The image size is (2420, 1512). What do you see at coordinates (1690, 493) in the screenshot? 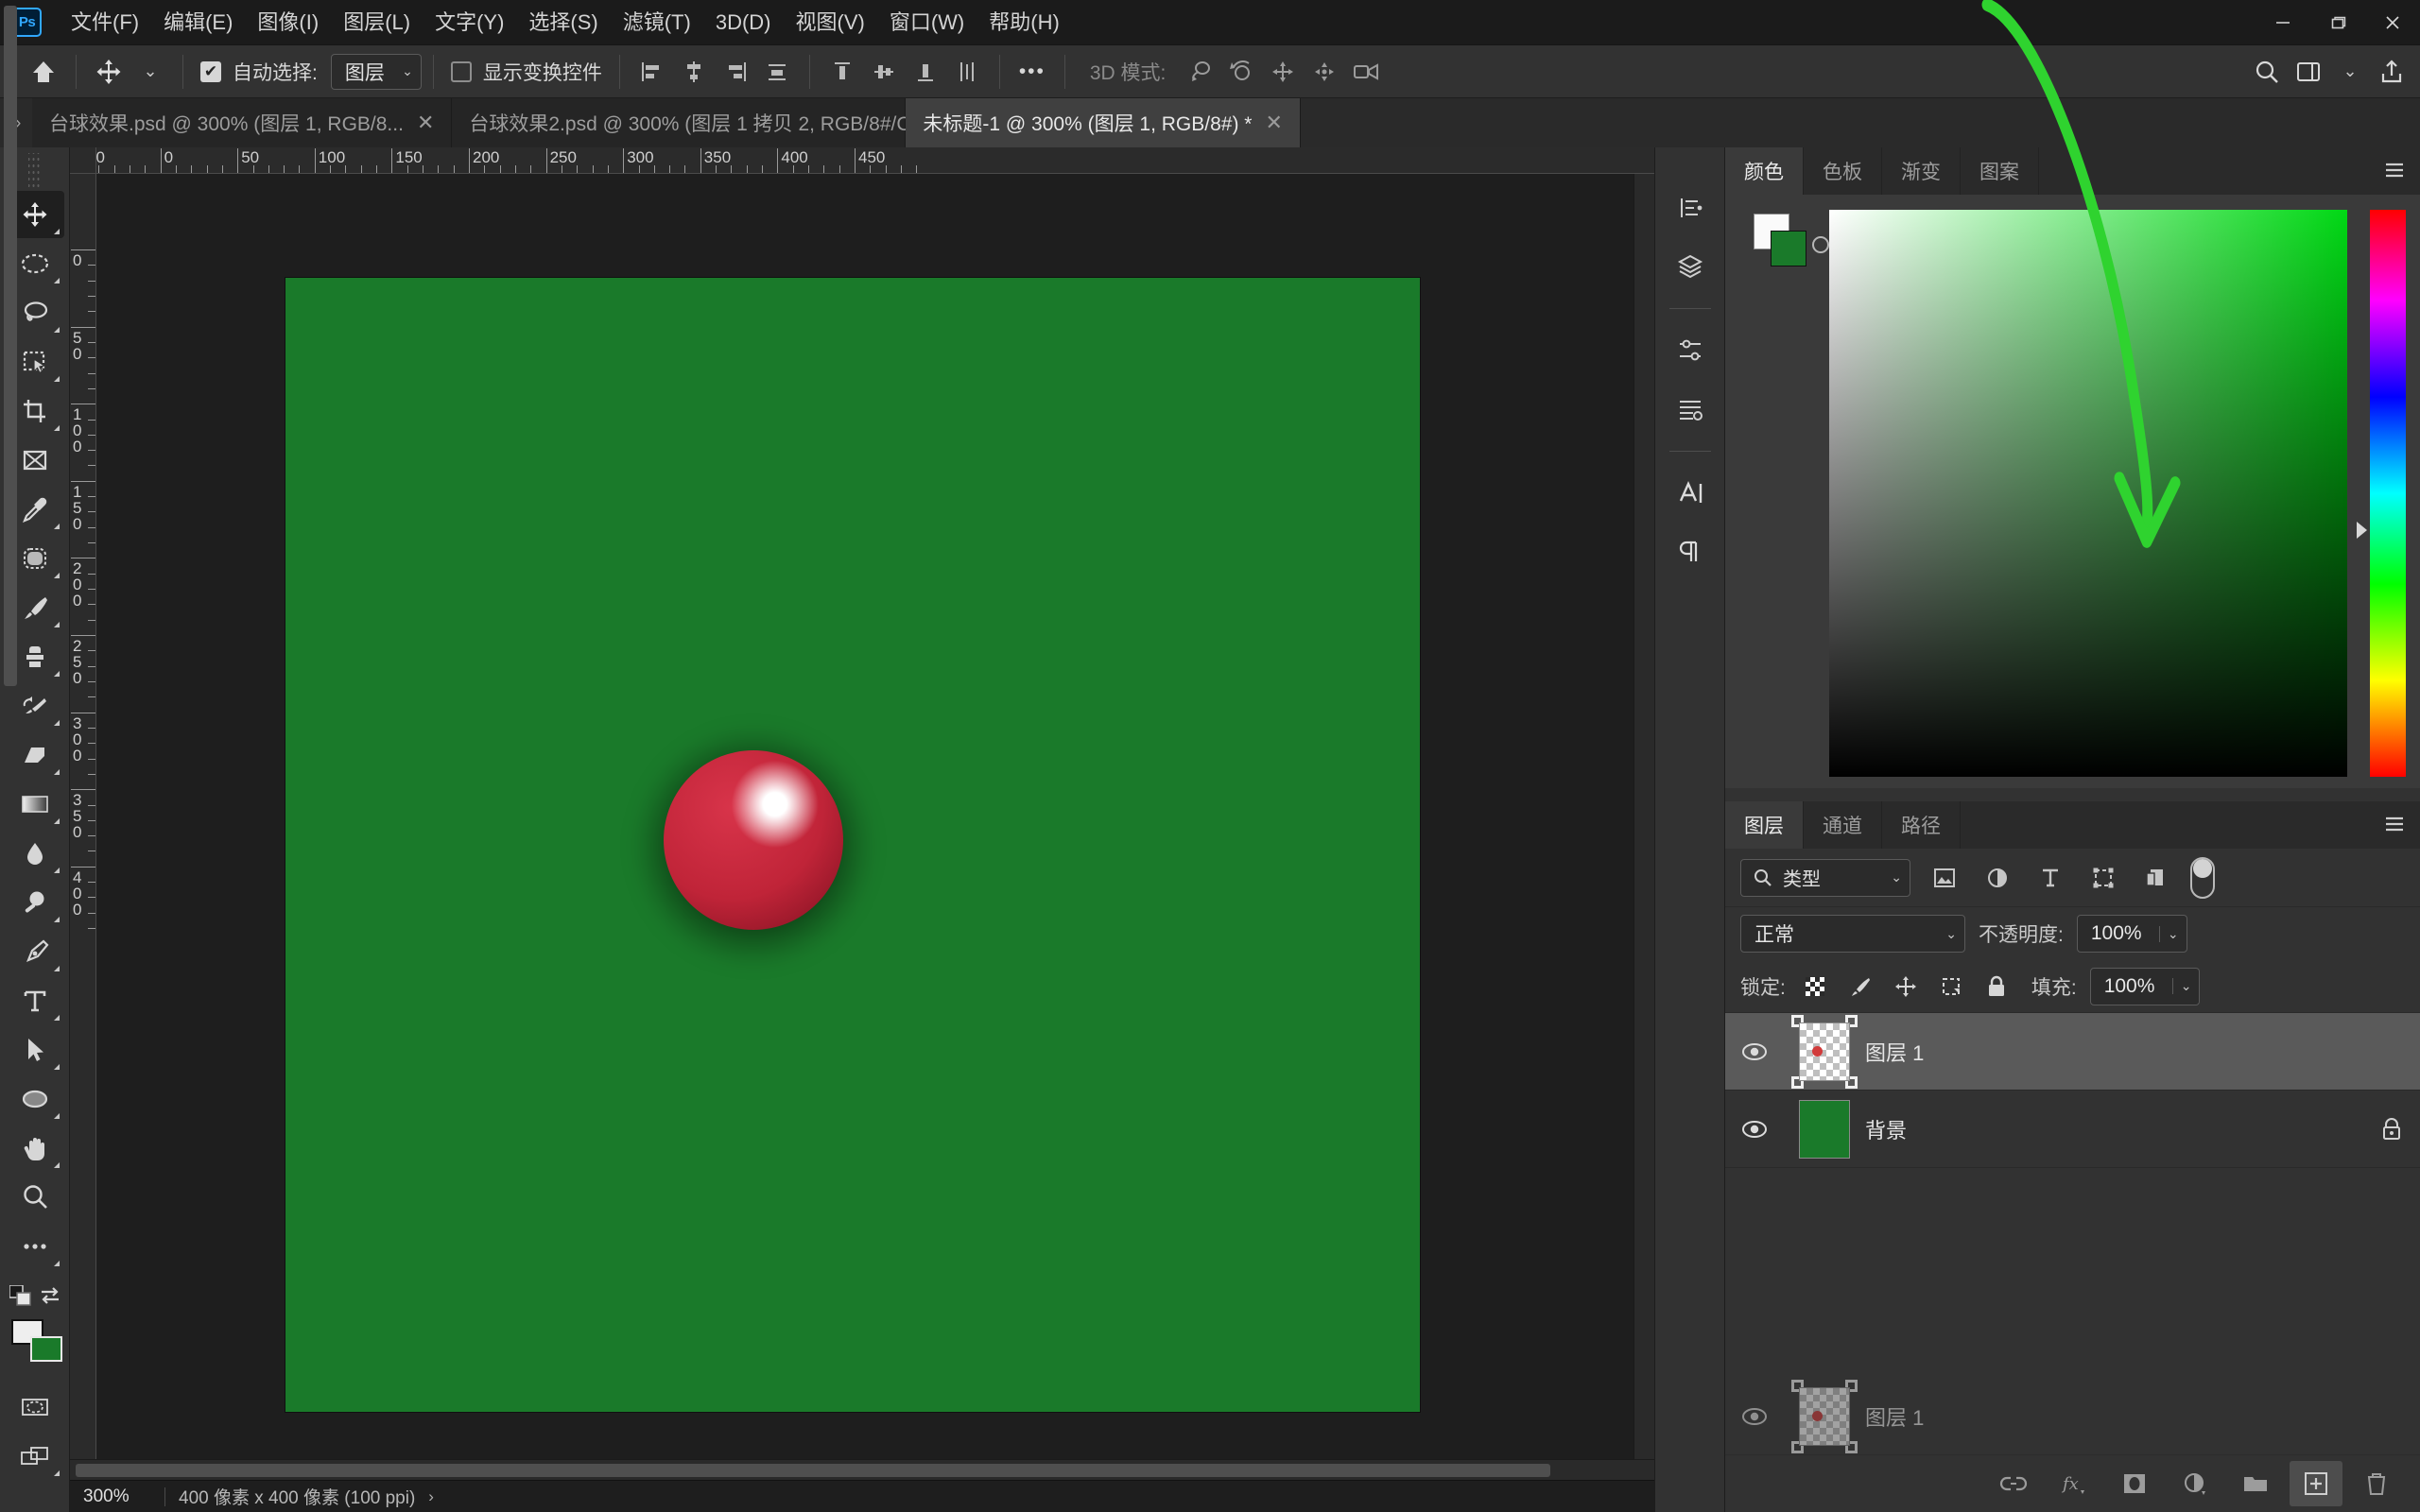
I see `character-panel-icon` at bounding box center [1690, 493].